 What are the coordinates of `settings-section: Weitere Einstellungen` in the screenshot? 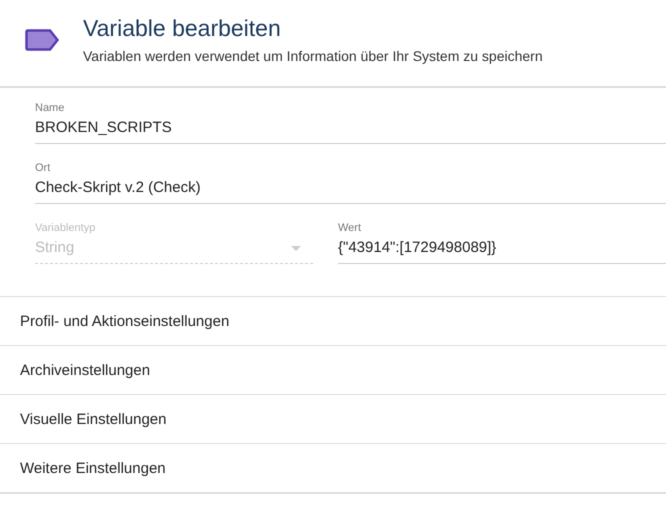 It's located at (333, 469).